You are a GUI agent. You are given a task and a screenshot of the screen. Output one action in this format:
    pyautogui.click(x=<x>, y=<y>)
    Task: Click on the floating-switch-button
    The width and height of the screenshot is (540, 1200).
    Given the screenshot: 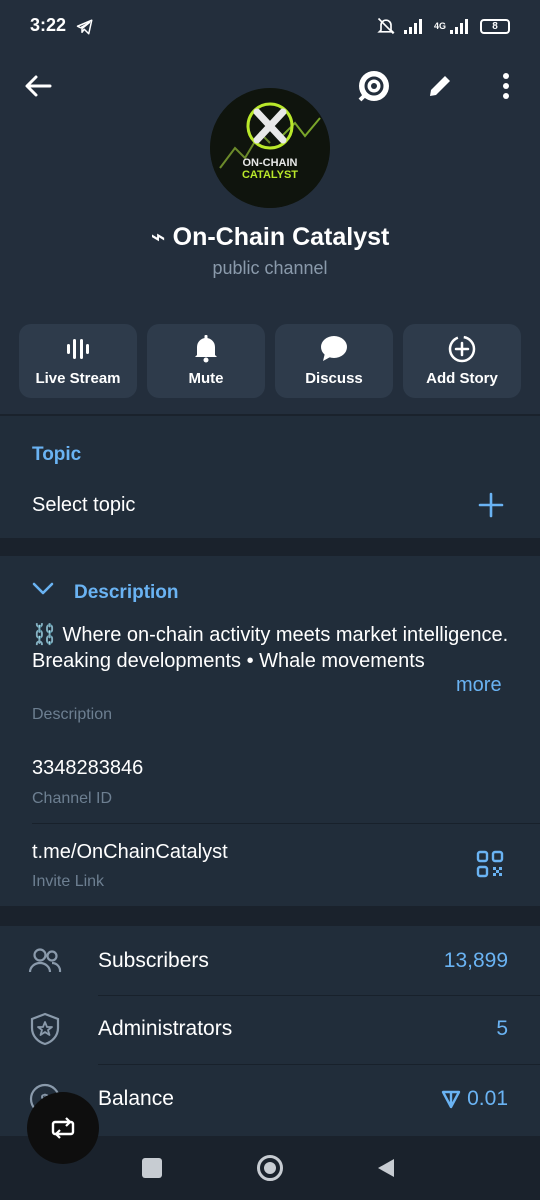 What is the action you would take?
    pyautogui.click(x=63, y=1128)
    